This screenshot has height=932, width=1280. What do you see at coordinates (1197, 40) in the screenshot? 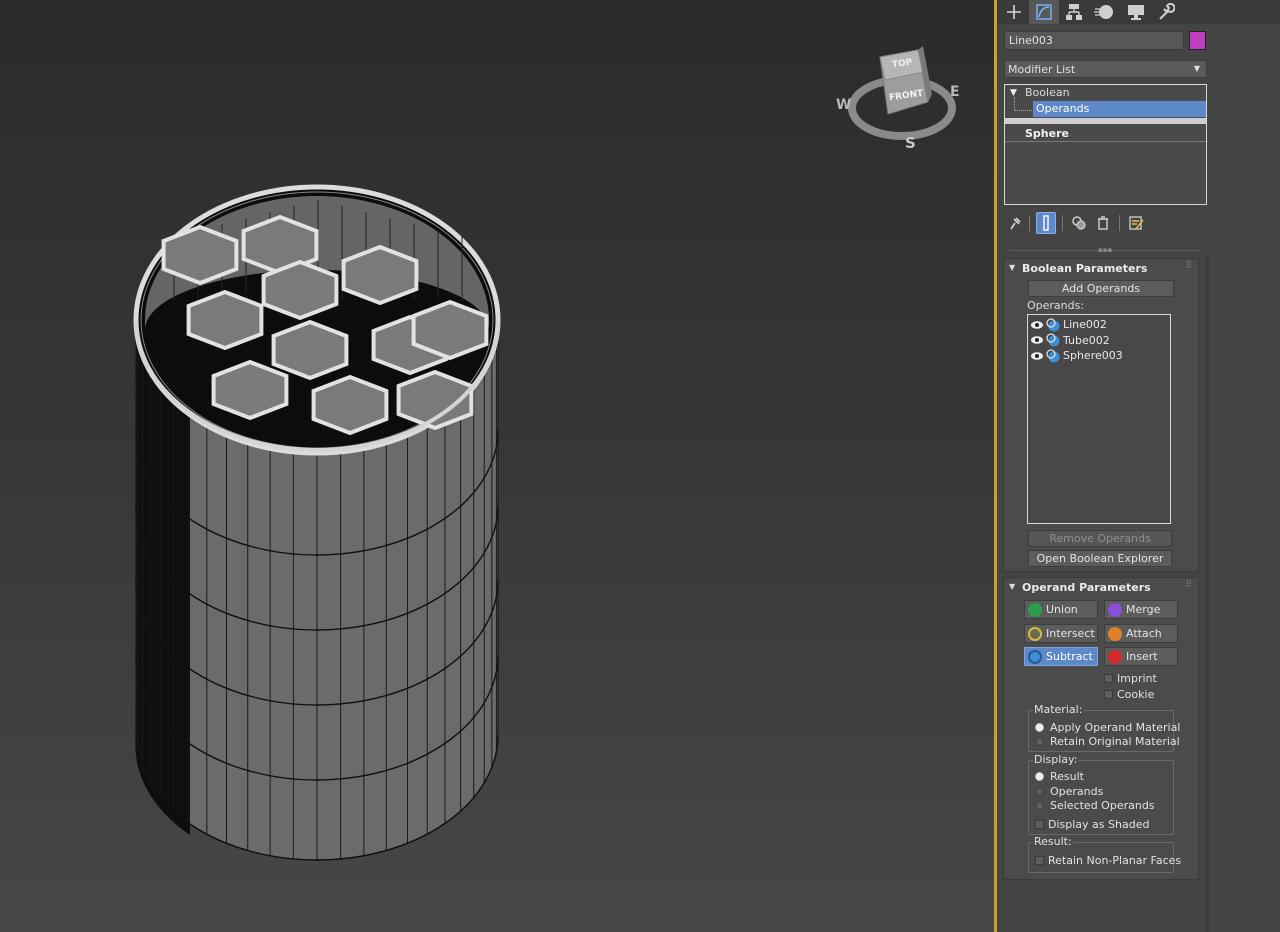
I see `object-color-swatch` at bounding box center [1197, 40].